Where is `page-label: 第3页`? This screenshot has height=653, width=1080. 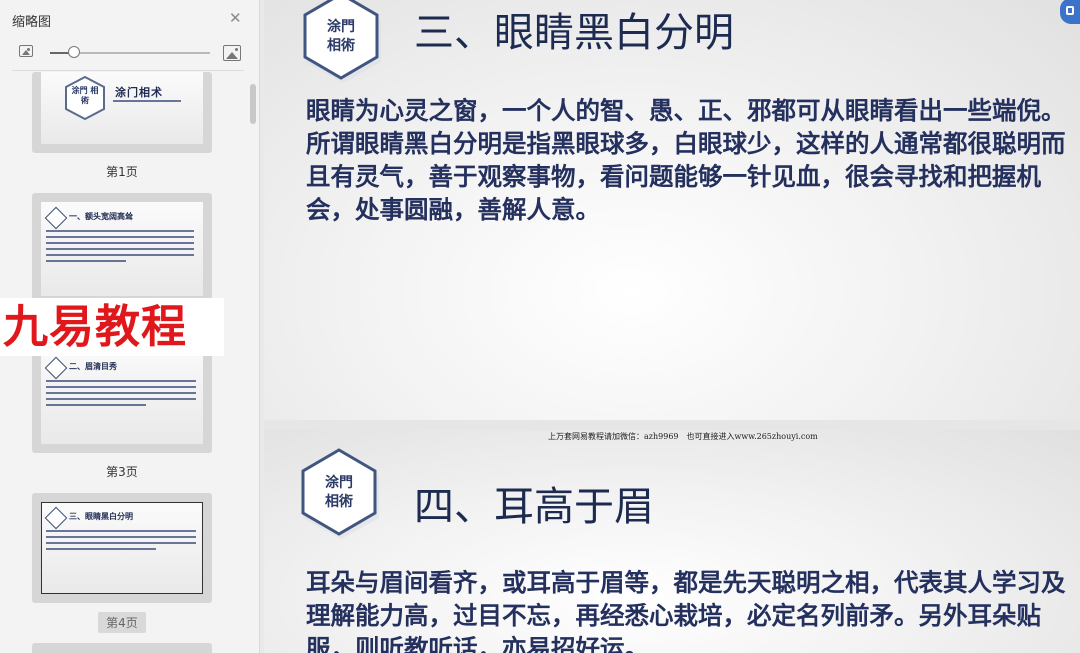
page-label: 第3页 is located at coordinates (122, 472).